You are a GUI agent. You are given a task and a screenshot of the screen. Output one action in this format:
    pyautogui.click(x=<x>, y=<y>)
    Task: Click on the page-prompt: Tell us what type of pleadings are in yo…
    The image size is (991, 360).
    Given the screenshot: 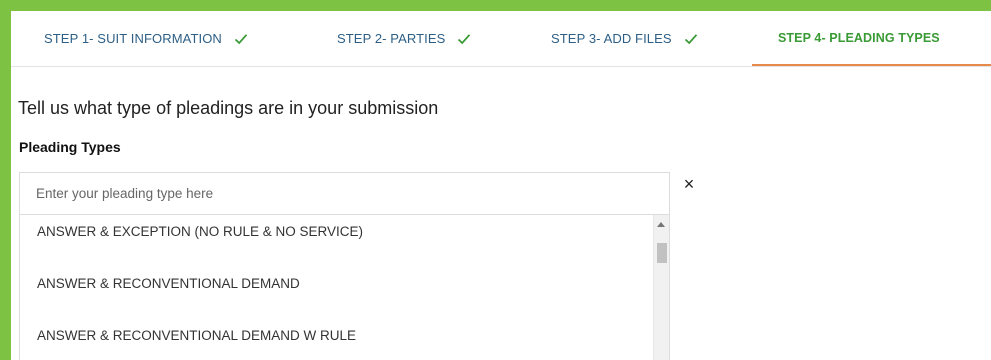 What is the action you would take?
    pyautogui.click(x=228, y=108)
    